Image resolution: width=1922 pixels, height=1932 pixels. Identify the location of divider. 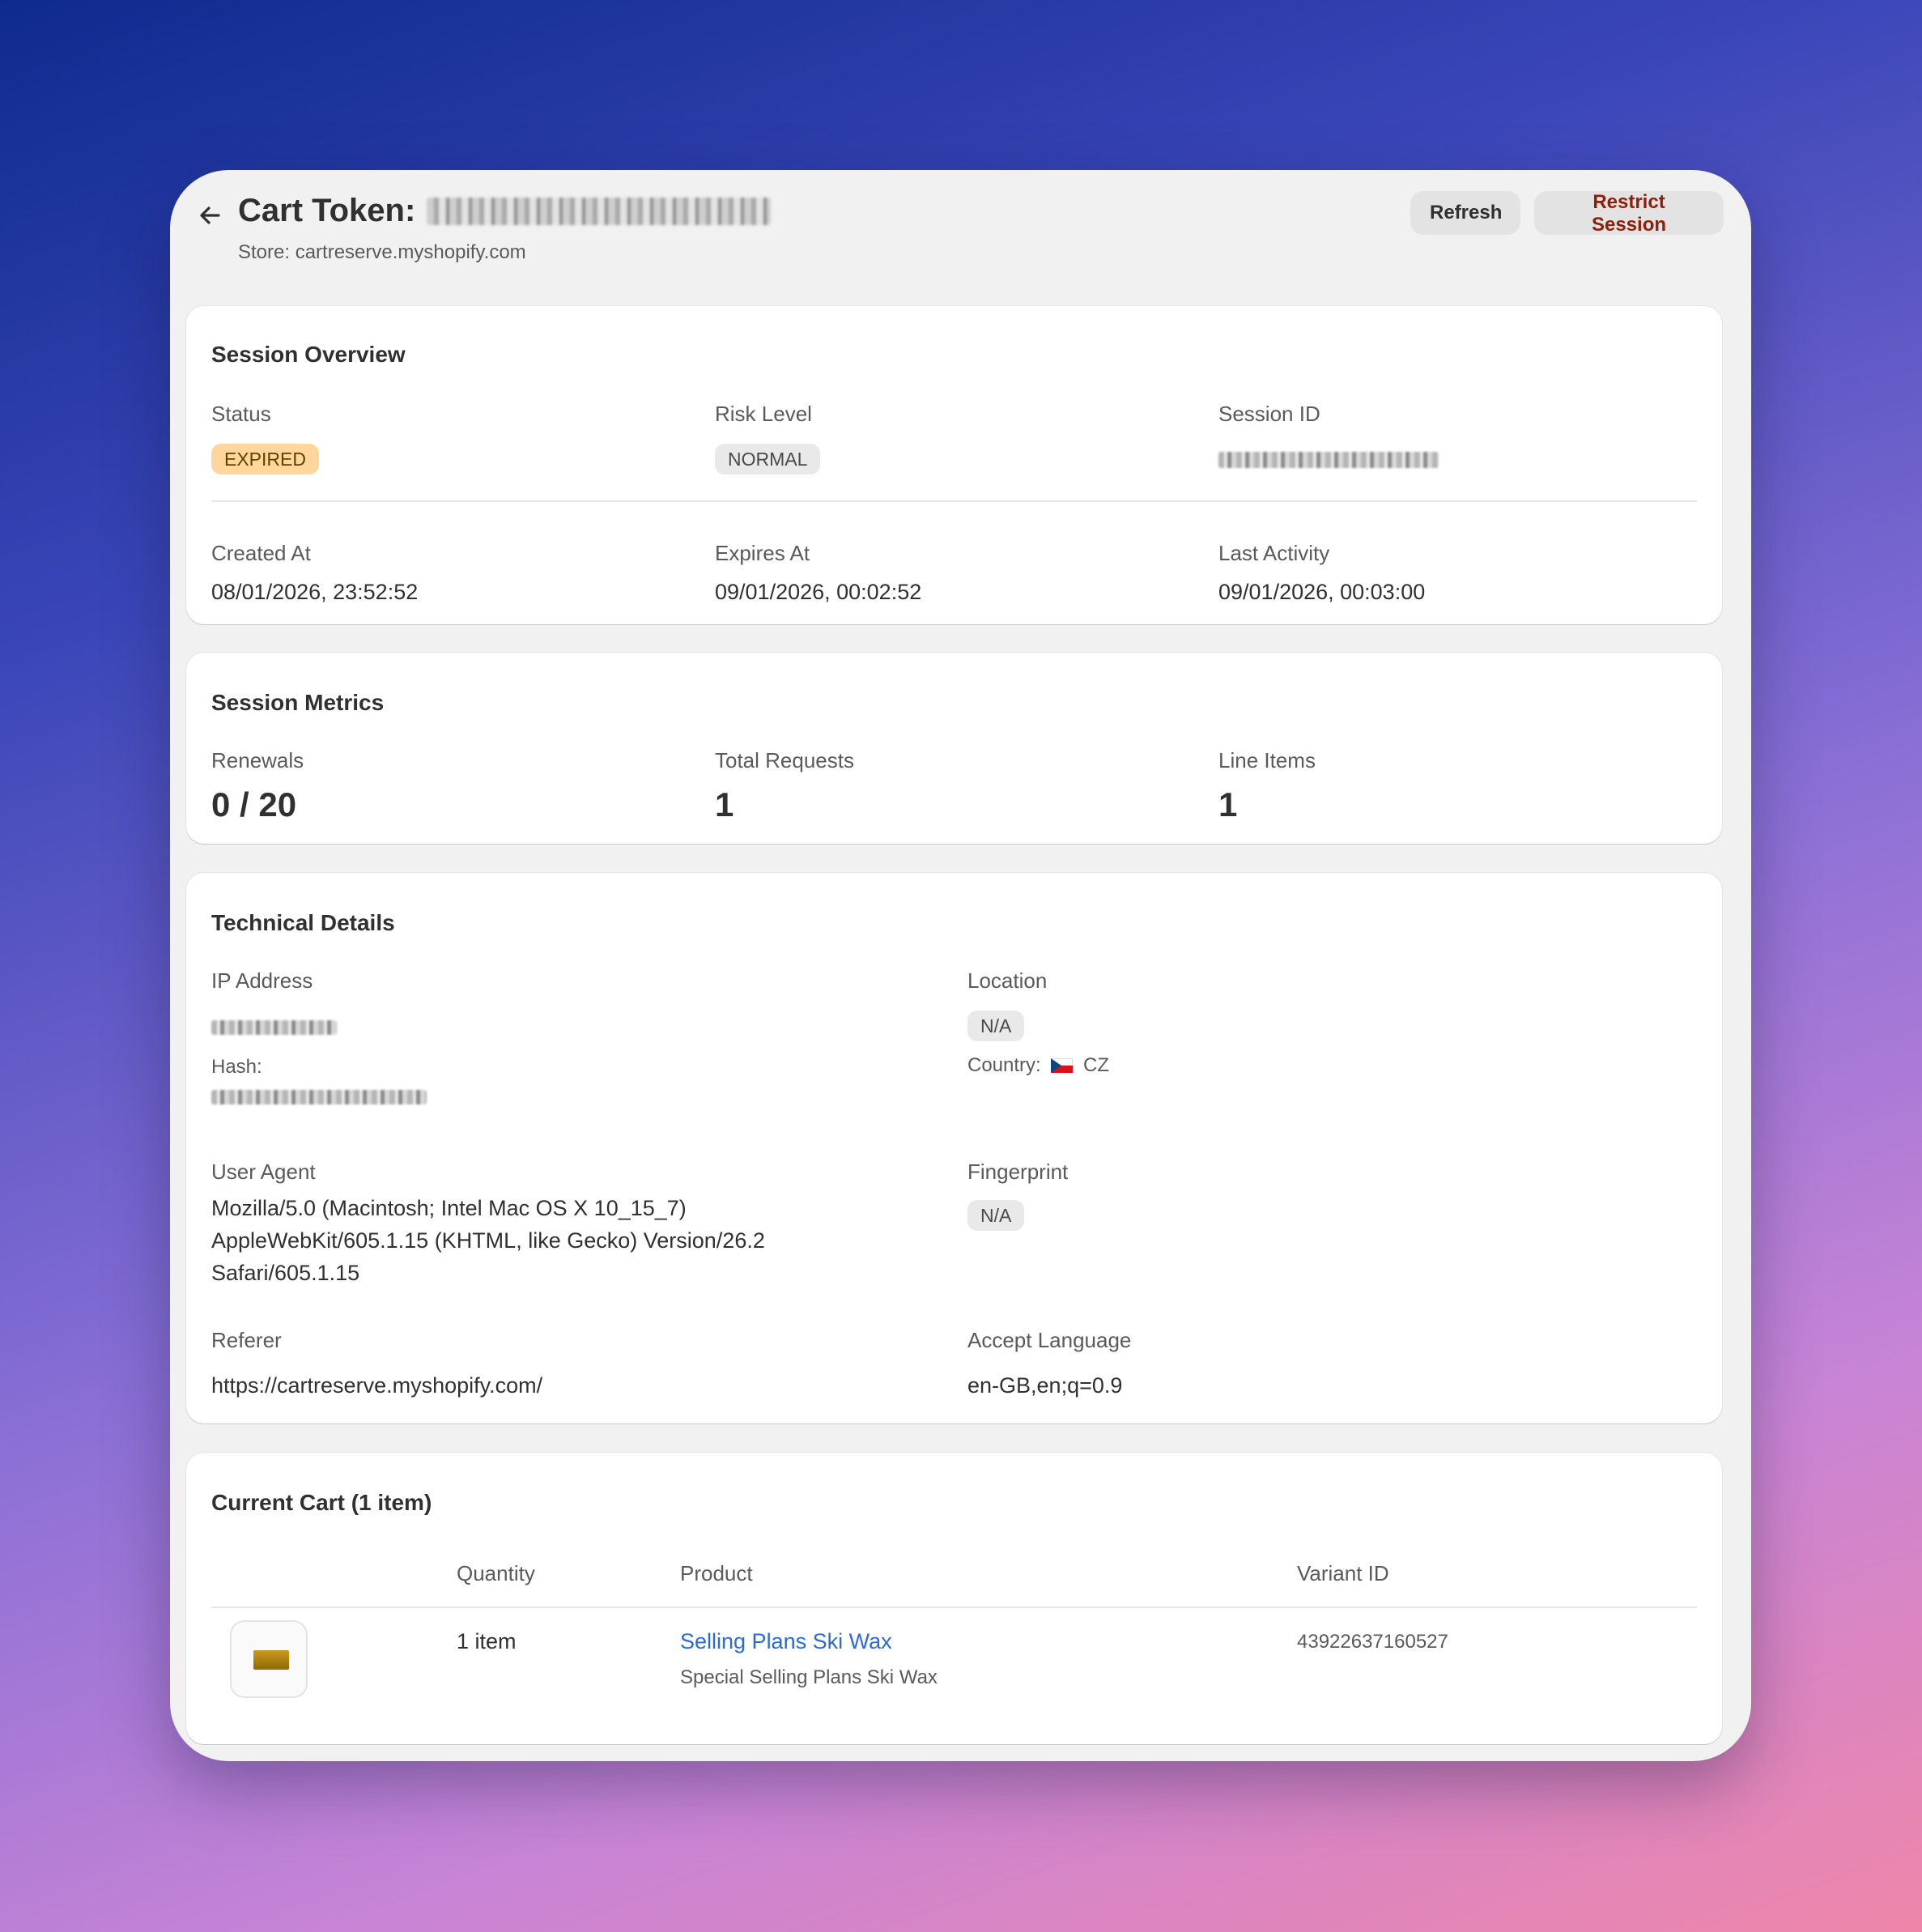
(954, 501).